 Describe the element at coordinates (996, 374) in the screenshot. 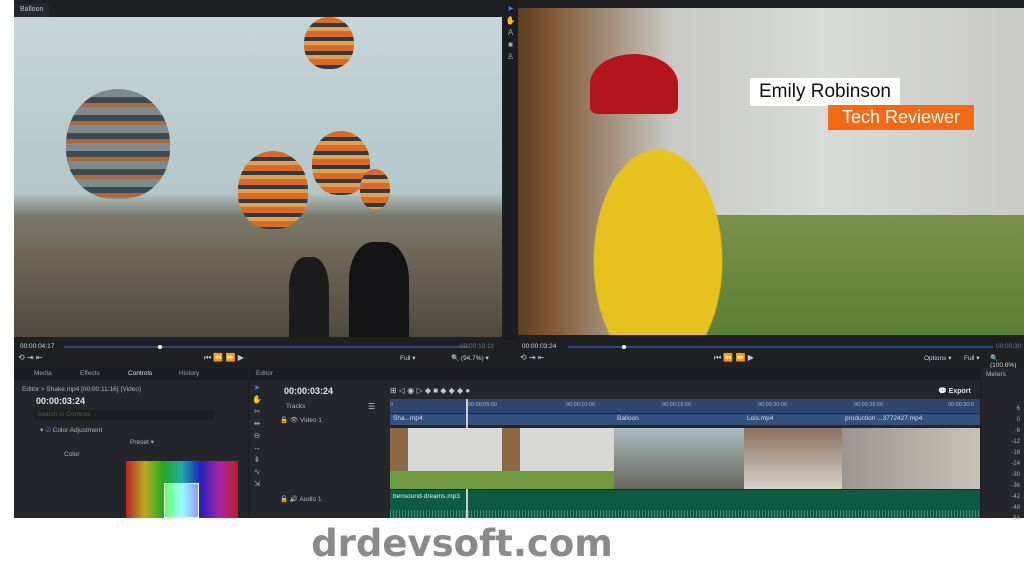

I see `meters-label: Meters` at that location.